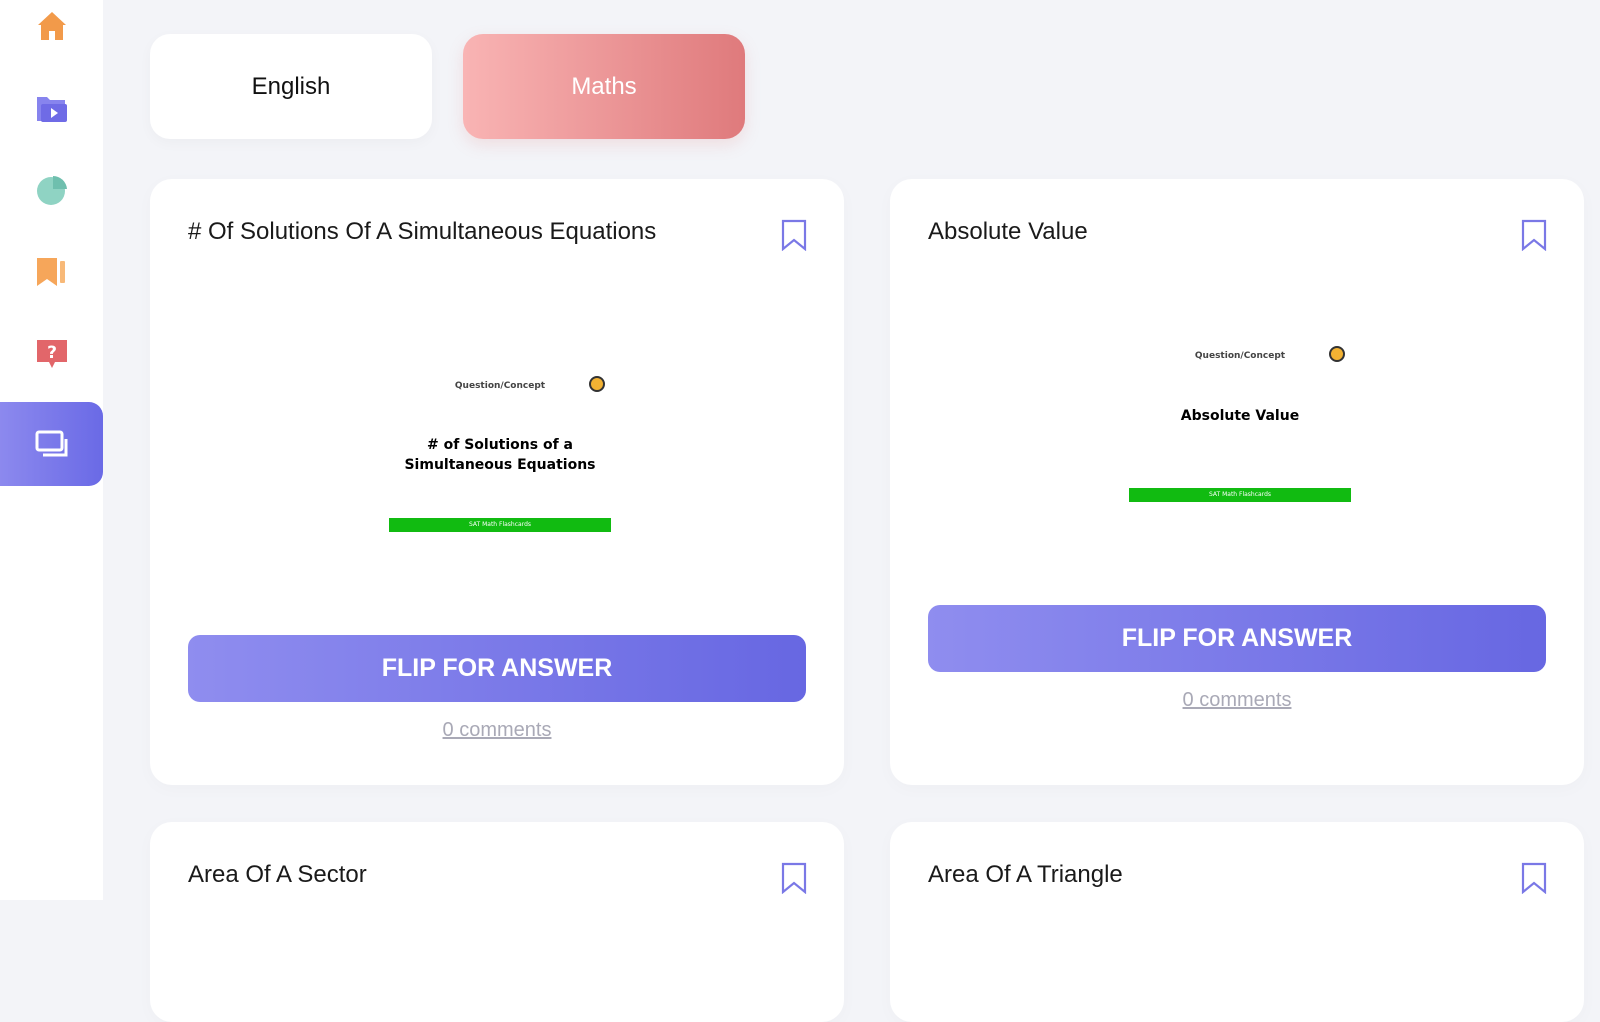 The height and width of the screenshot is (1022, 1600). I want to click on question-icon: ?, so click(51, 354).